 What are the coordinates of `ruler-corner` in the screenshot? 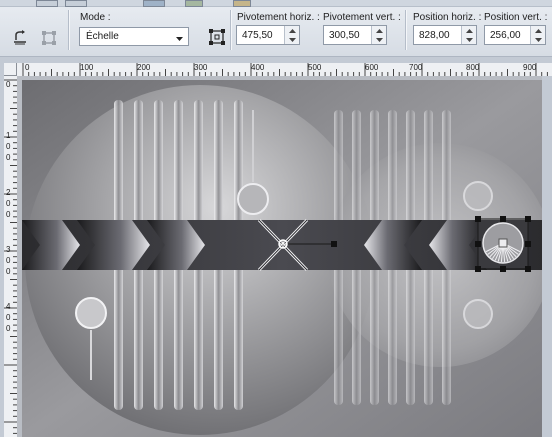 It's located at (10, 69).